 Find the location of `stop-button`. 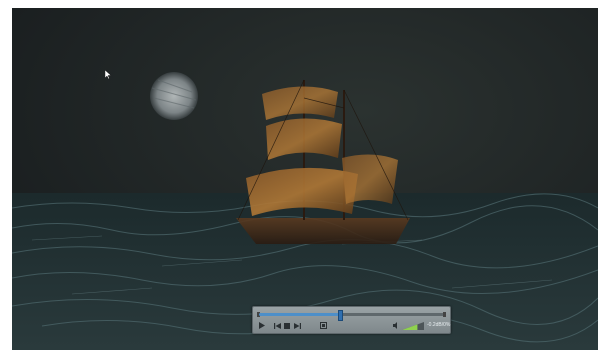

stop-button is located at coordinates (287, 325).